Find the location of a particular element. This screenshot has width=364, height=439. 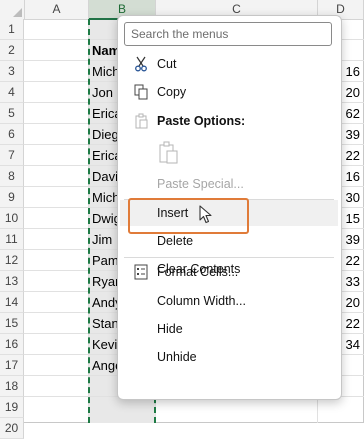

paste-icon is located at coordinates (168, 152).